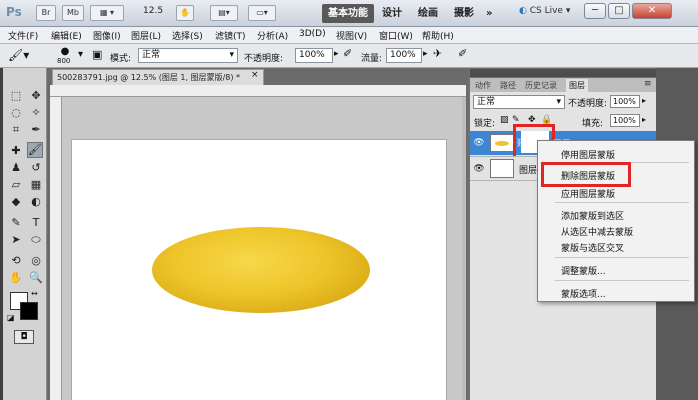  What do you see at coordinates (36, 185) in the screenshot?
I see `gradient-tool-icon: ▦` at bounding box center [36, 185].